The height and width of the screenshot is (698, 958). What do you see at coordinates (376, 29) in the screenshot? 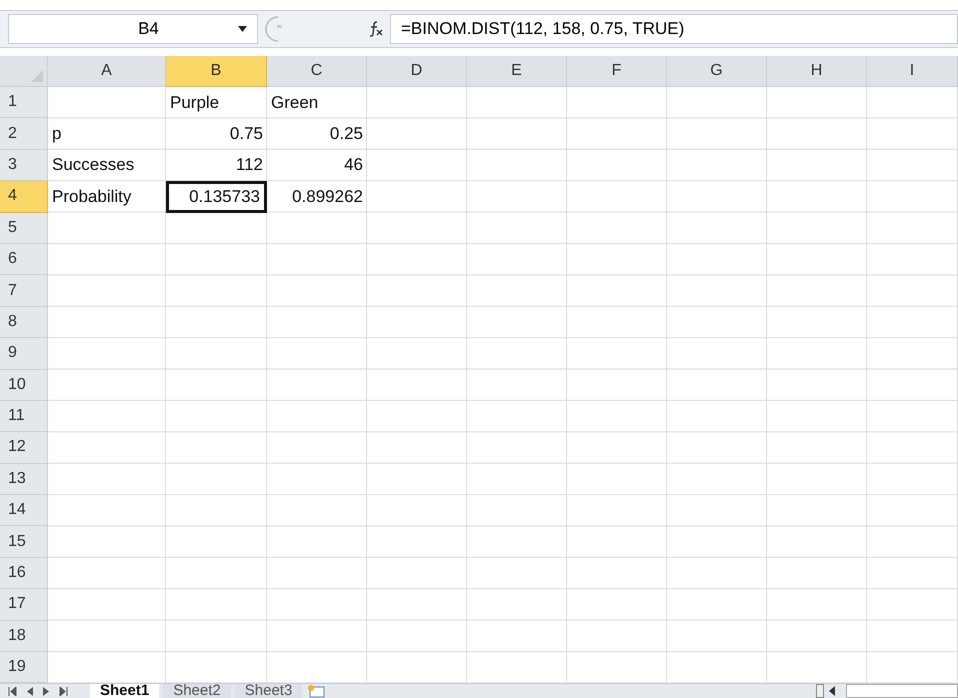
I see `function-icon` at bounding box center [376, 29].